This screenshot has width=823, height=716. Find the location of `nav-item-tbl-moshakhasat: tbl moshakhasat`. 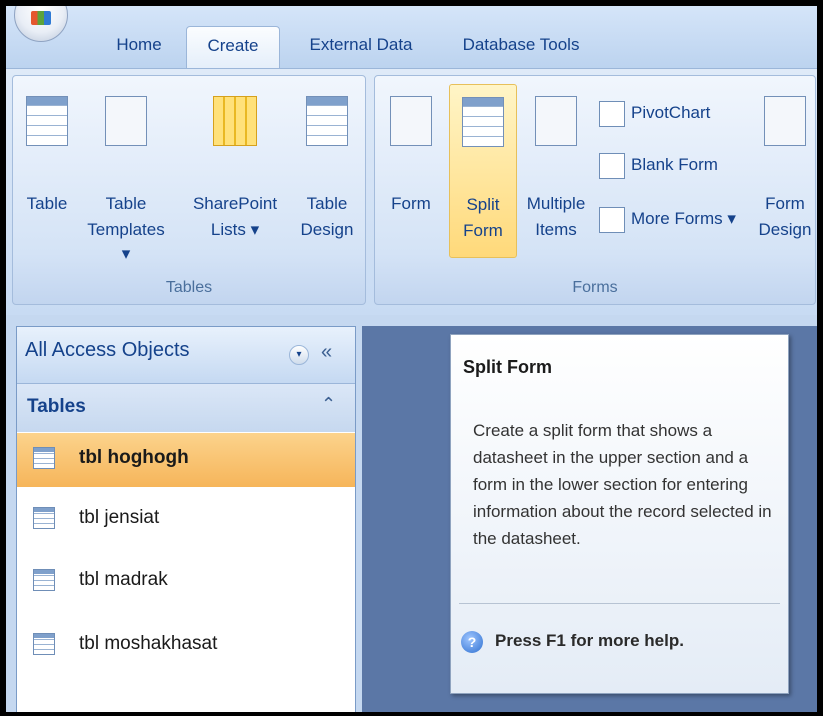

nav-item-tbl-moshakhasat: tbl moshakhasat is located at coordinates (186, 646).